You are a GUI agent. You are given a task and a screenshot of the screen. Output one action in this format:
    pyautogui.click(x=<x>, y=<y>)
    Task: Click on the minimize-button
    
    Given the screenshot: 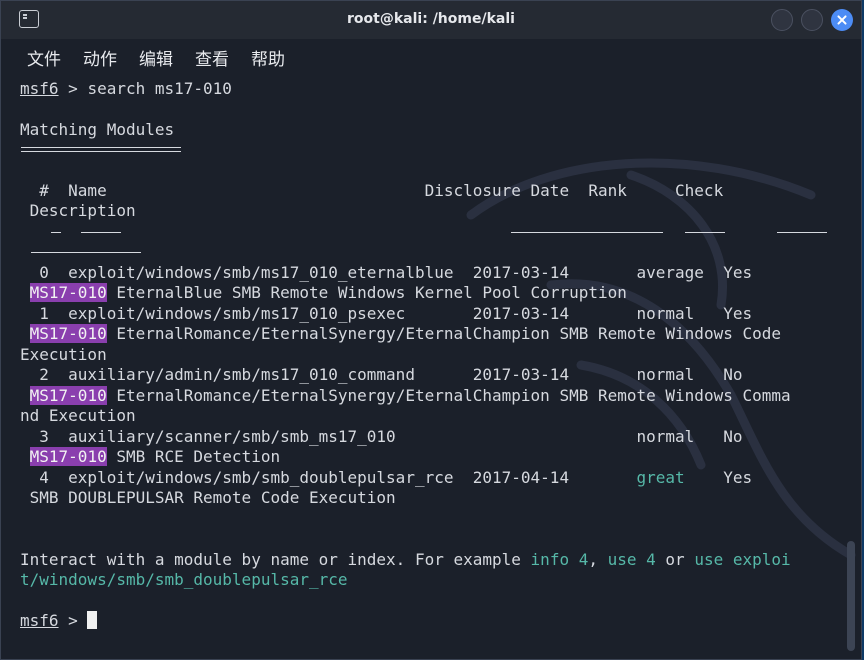 What is the action you would take?
    pyautogui.click(x=782, y=20)
    